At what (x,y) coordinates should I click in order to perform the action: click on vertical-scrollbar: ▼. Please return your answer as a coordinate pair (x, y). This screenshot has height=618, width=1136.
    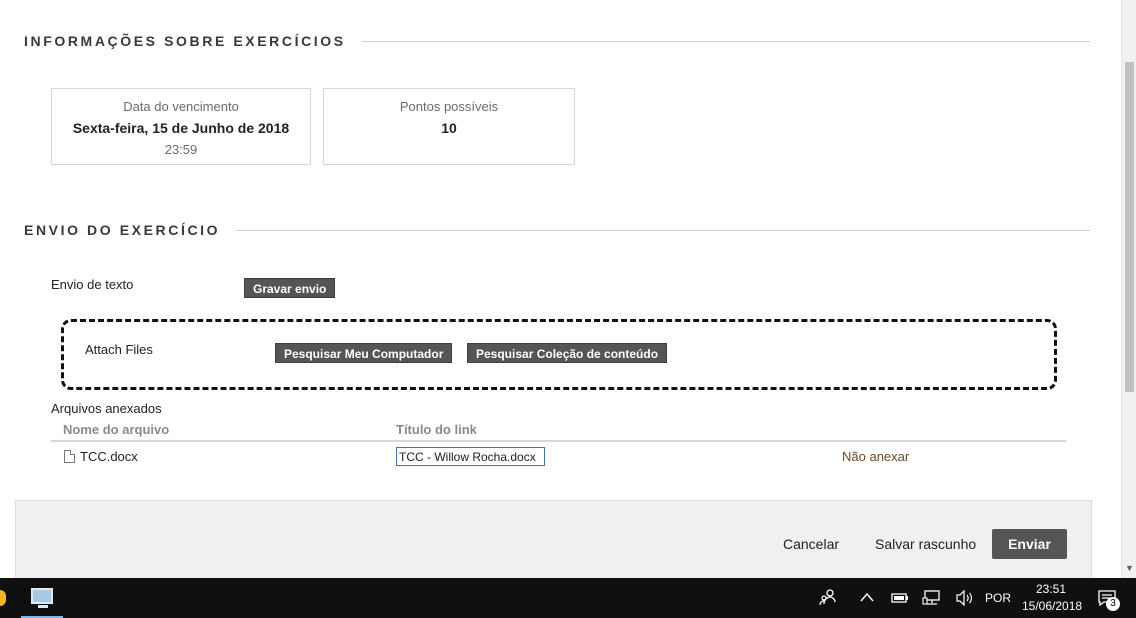
    Looking at the image, I should click on (1128, 289).